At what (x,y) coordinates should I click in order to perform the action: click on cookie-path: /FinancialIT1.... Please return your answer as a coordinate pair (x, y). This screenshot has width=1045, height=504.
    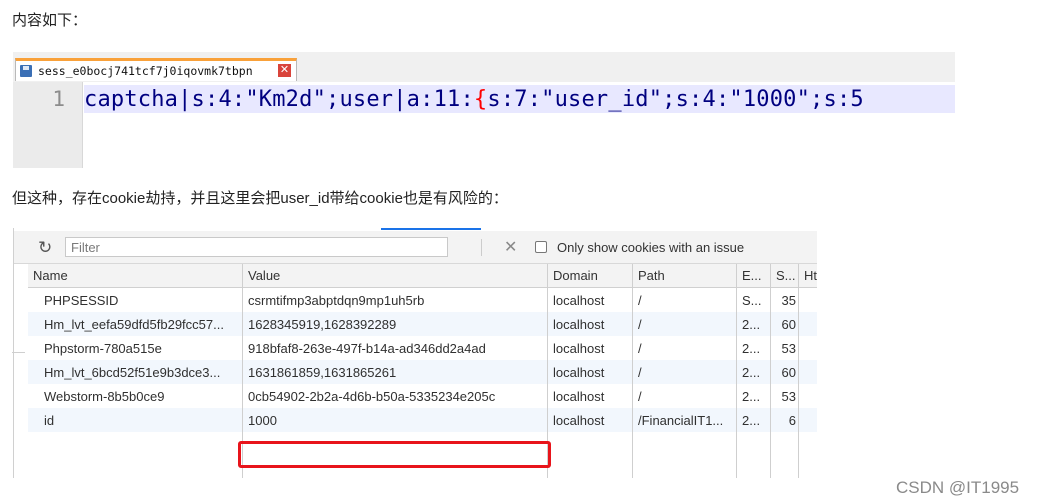
    Looking at the image, I should click on (681, 420).